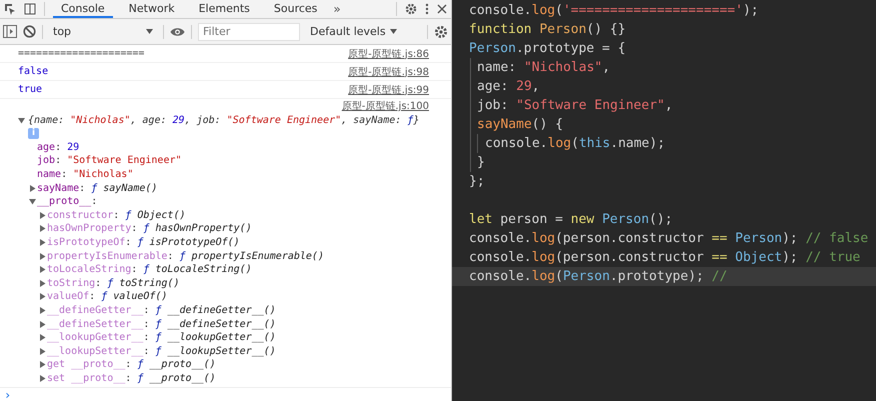 The height and width of the screenshot is (401, 876). What do you see at coordinates (388, 71) in the screenshot?
I see `source-link: 原型-原型链.js:98` at bounding box center [388, 71].